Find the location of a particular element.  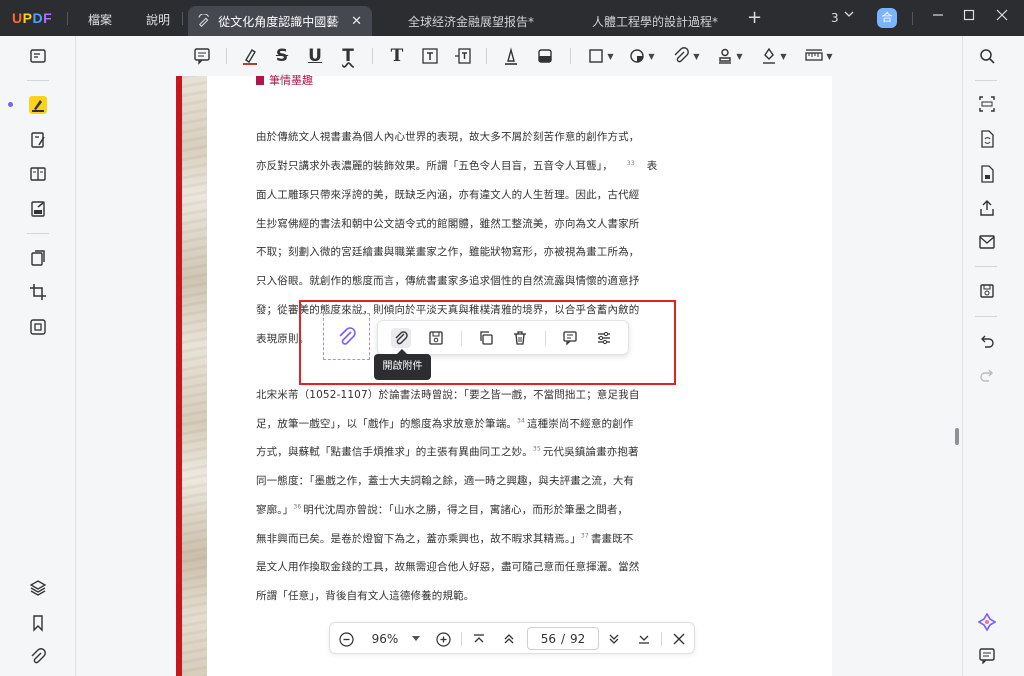

menu-file: 檔案 is located at coordinates (100, 19).